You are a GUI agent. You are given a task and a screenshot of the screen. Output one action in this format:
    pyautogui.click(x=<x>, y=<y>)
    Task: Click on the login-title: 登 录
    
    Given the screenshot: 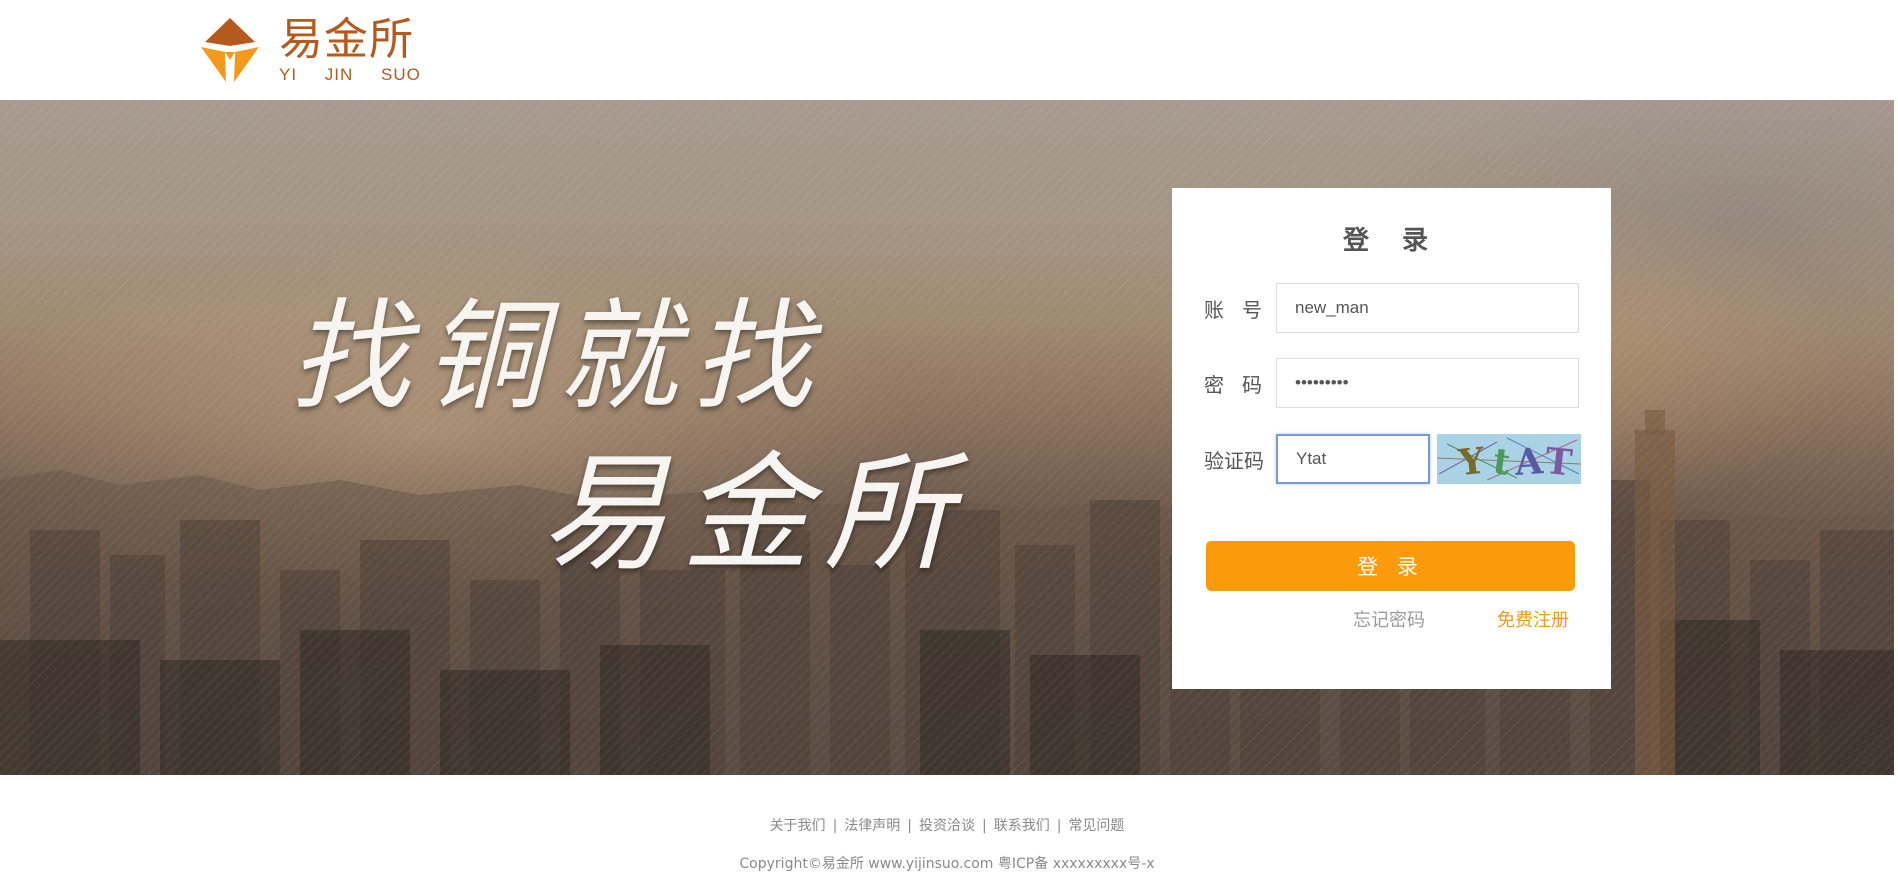 What is the action you would take?
    pyautogui.click(x=1391, y=241)
    